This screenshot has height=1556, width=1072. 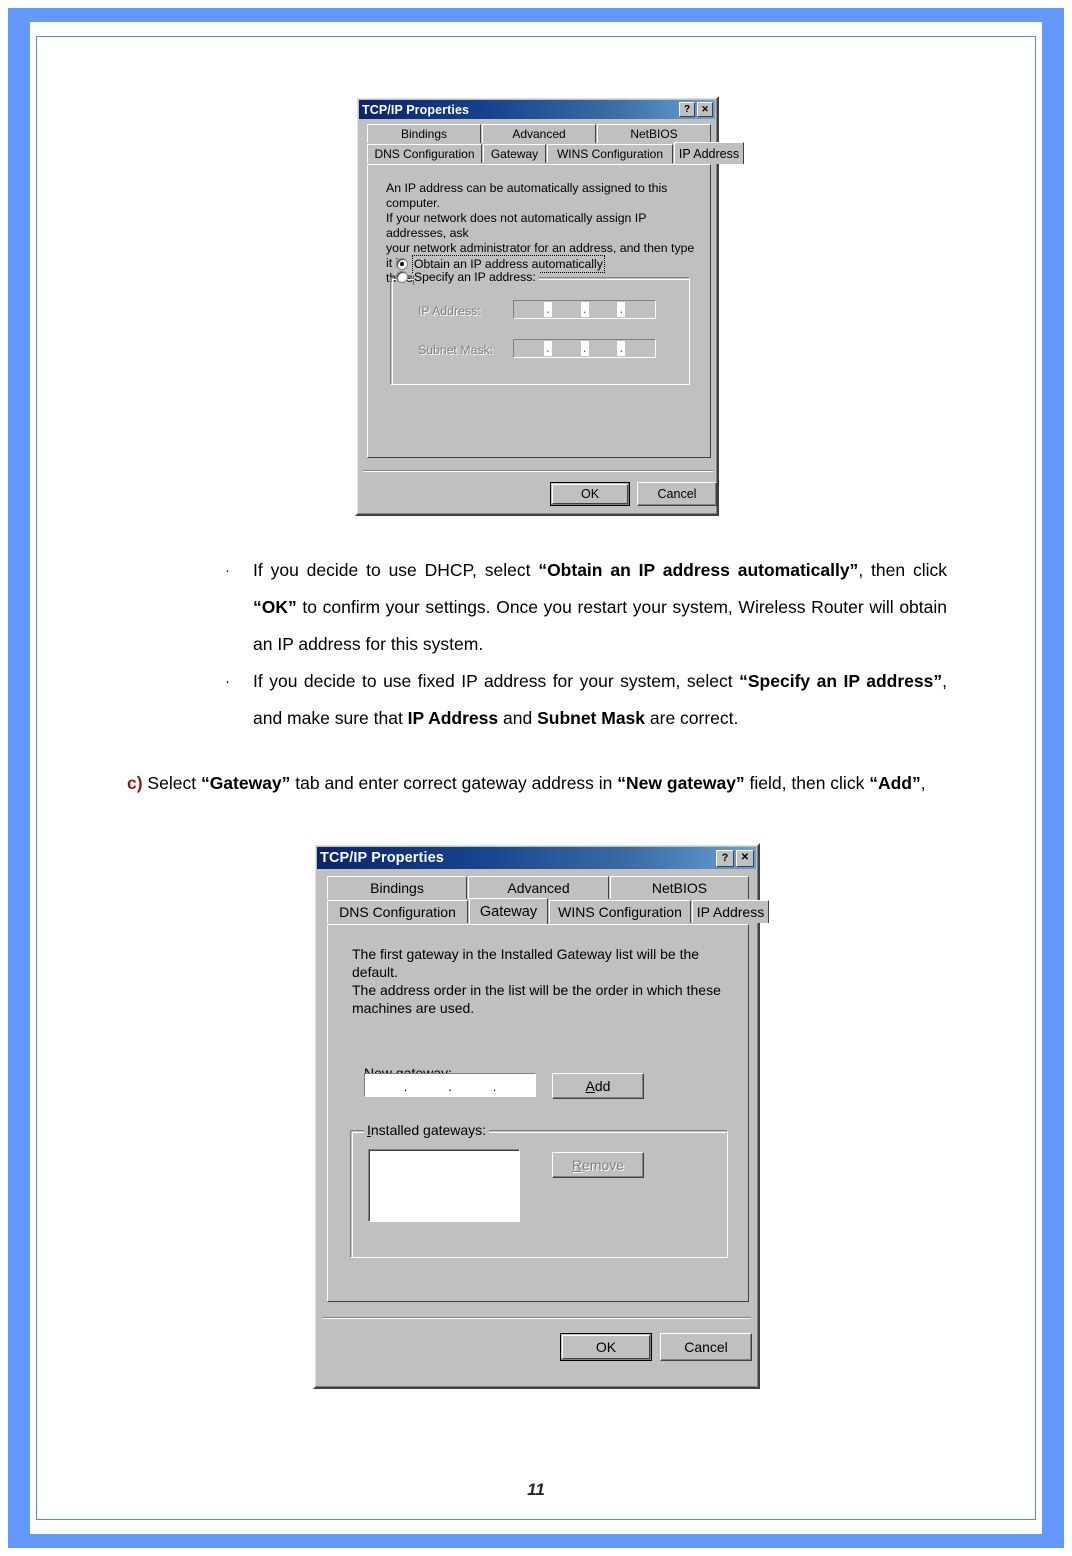 I want to click on dialog-footer-separator, so click(x=538, y=471).